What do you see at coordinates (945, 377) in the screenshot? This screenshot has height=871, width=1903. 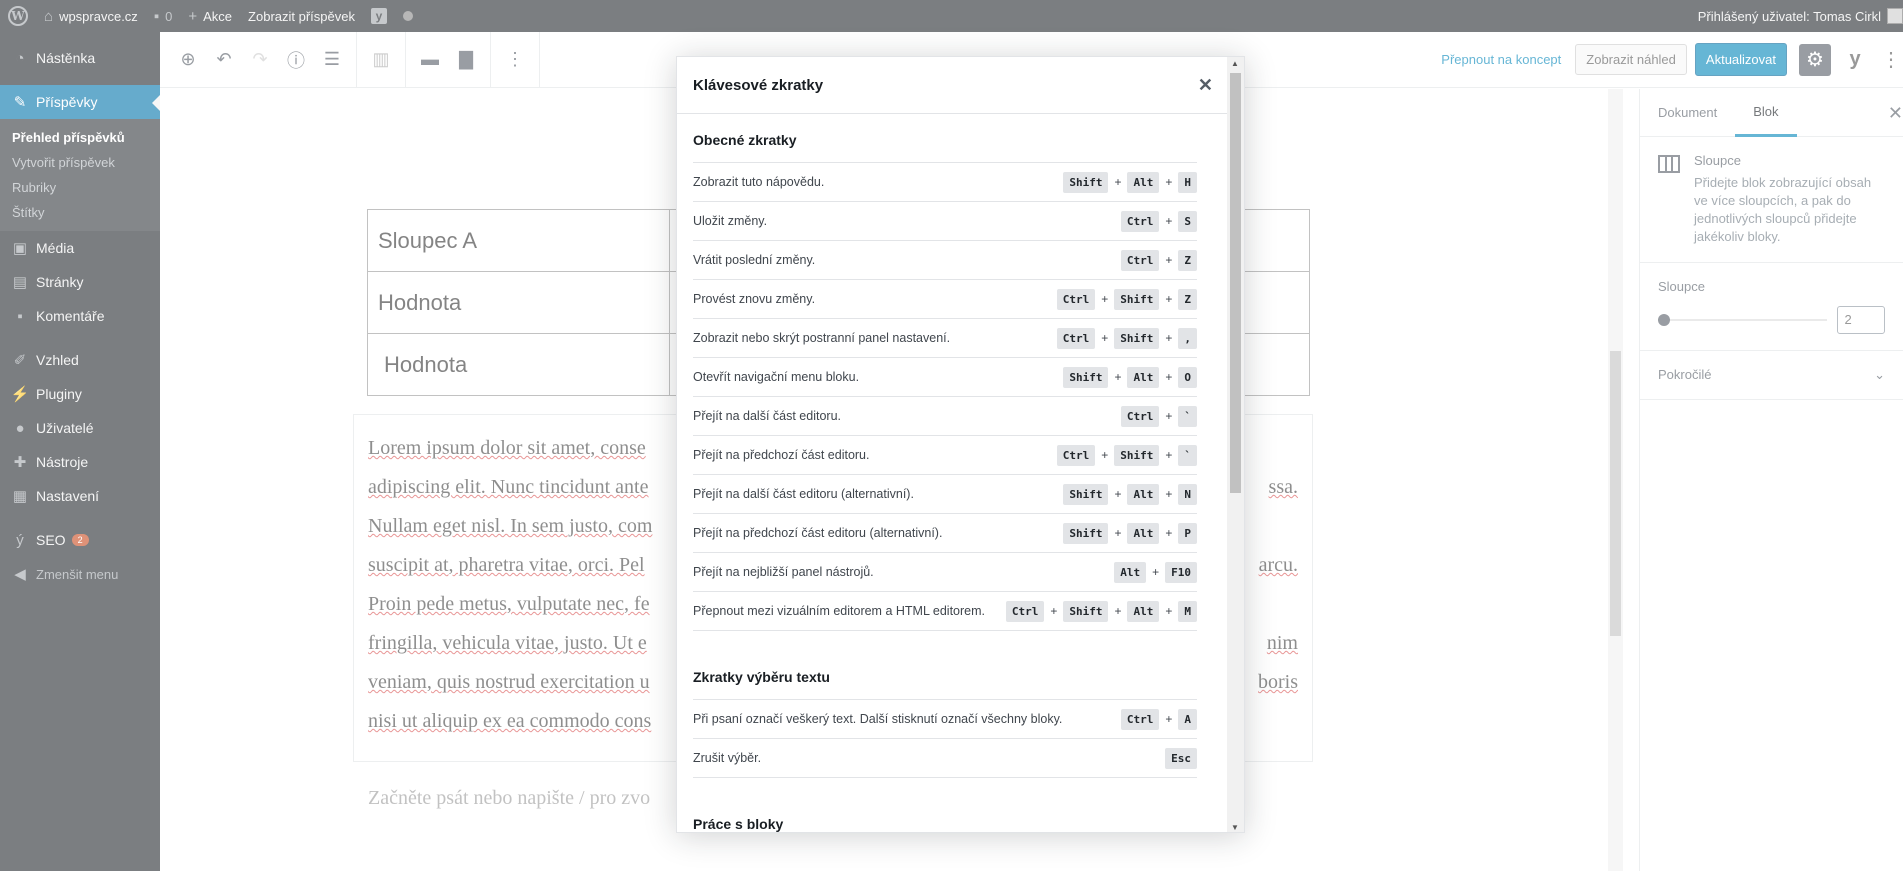 I see `shortcut-row: Otevřít navigační menu bloku. Shift + Alt + O` at bounding box center [945, 377].